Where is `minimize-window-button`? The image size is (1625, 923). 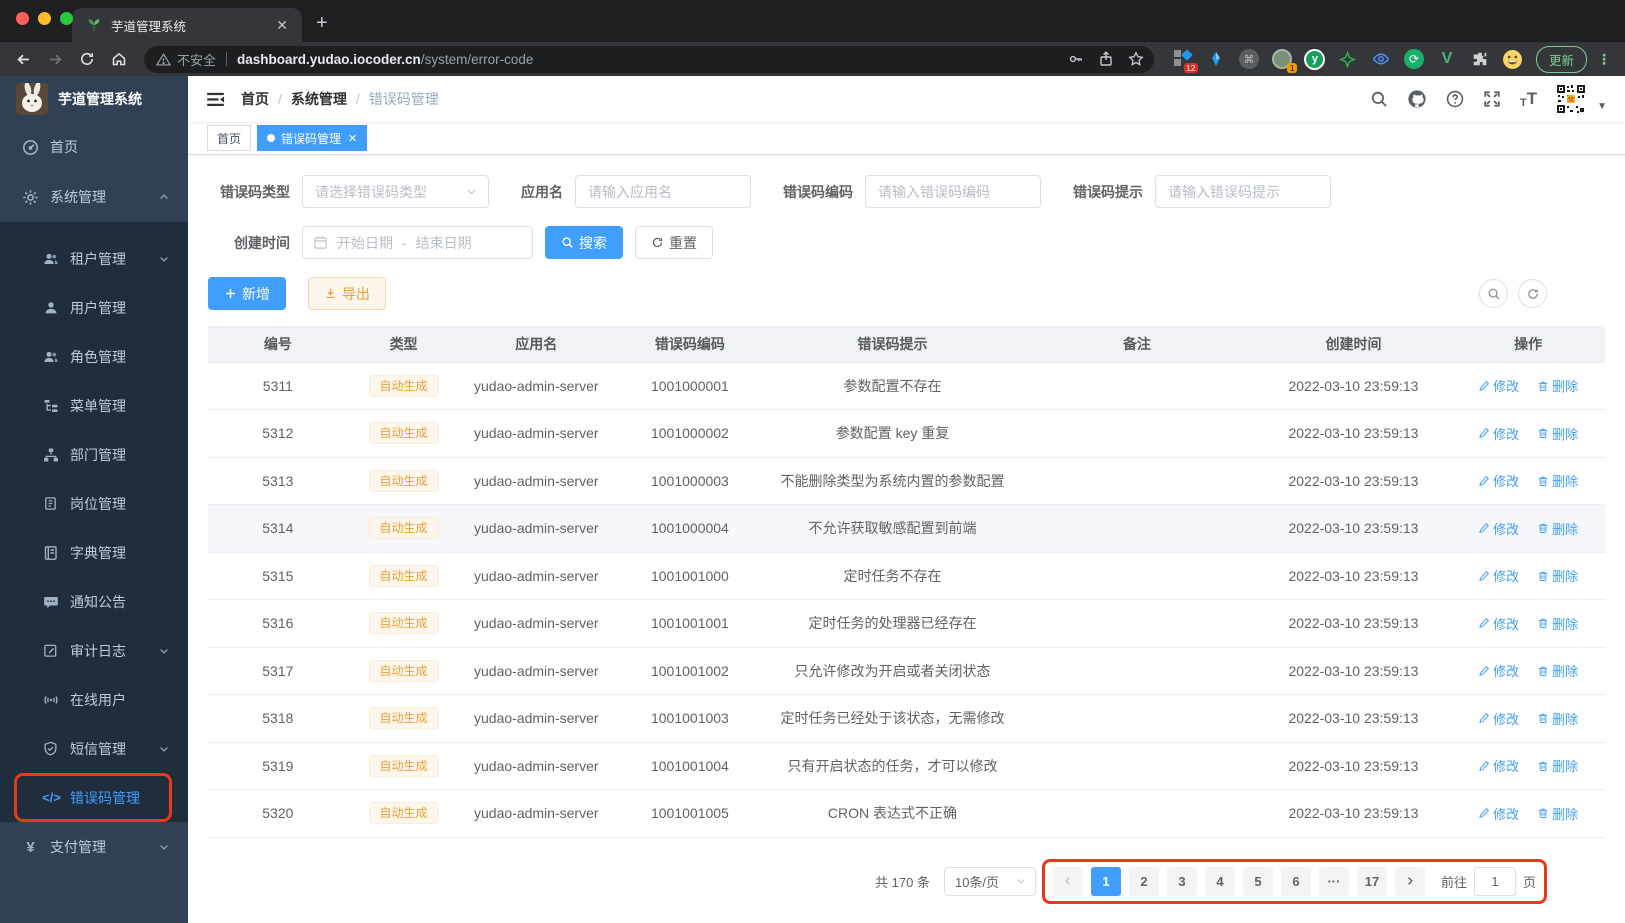 minimize-window-button is located at coordinates (44, 18).